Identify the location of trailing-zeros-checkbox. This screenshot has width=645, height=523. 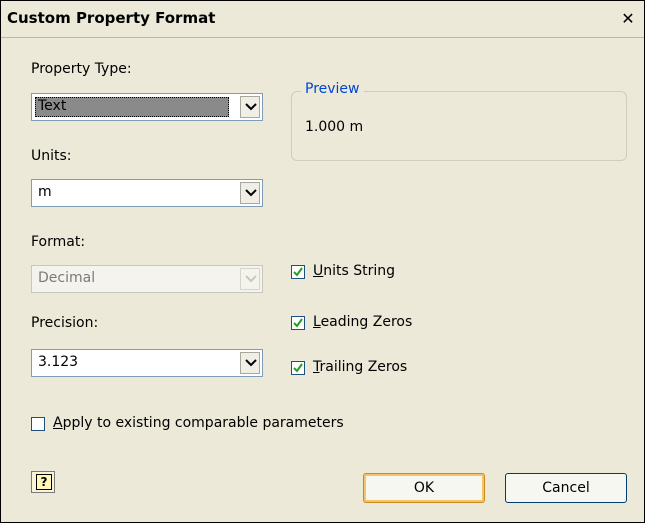
(298, 368).